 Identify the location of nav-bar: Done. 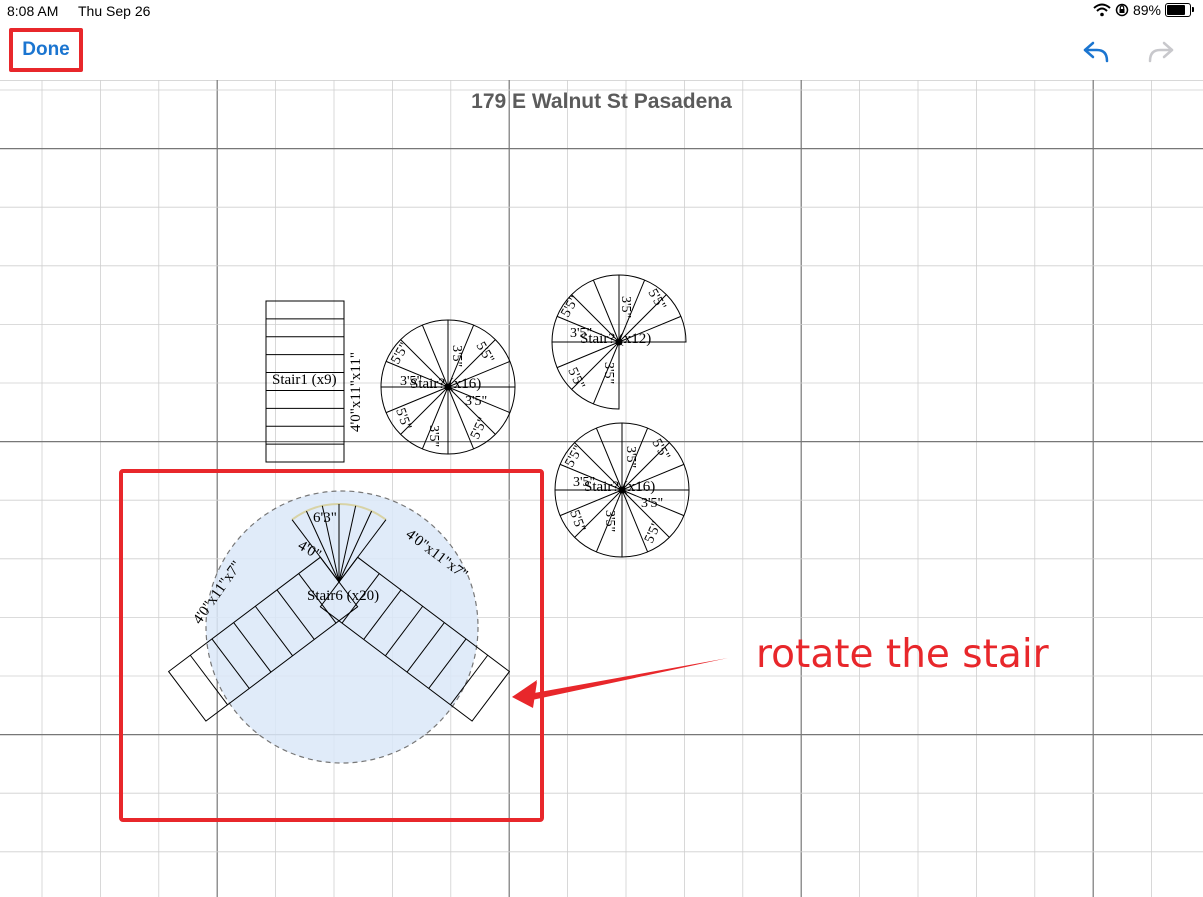
(601, 51).